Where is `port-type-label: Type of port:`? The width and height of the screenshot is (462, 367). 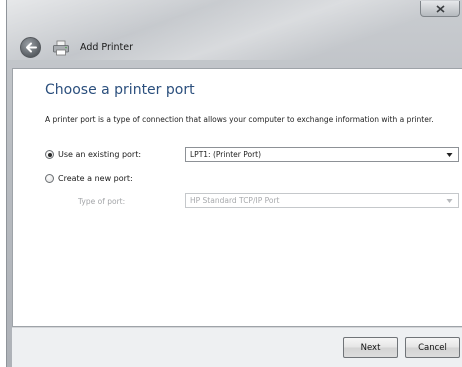 port-type-label: Type of port: is located at coordinates (102, 201).